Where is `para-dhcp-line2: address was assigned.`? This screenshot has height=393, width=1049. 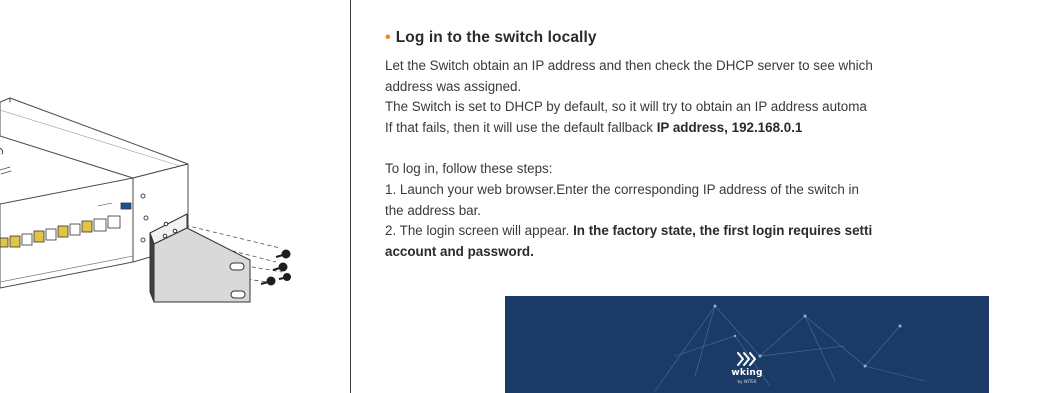 para-dhcp-line2: address was assigned. is located at coordinates (453, 86).